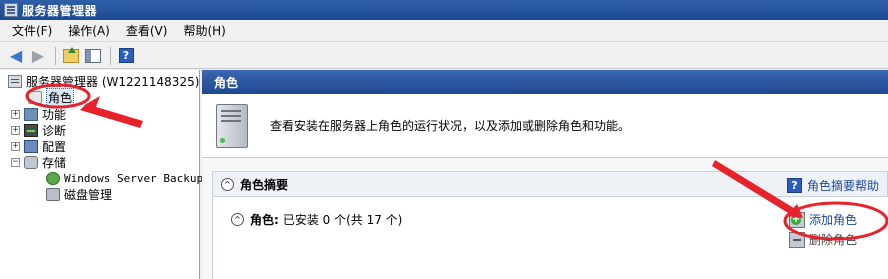 This screenshot has height=279, width=888. What do you see at coordinates (54, 114) in the screenshot?
I see `tree-item-label: 功能` at bounding box center [54, 114].